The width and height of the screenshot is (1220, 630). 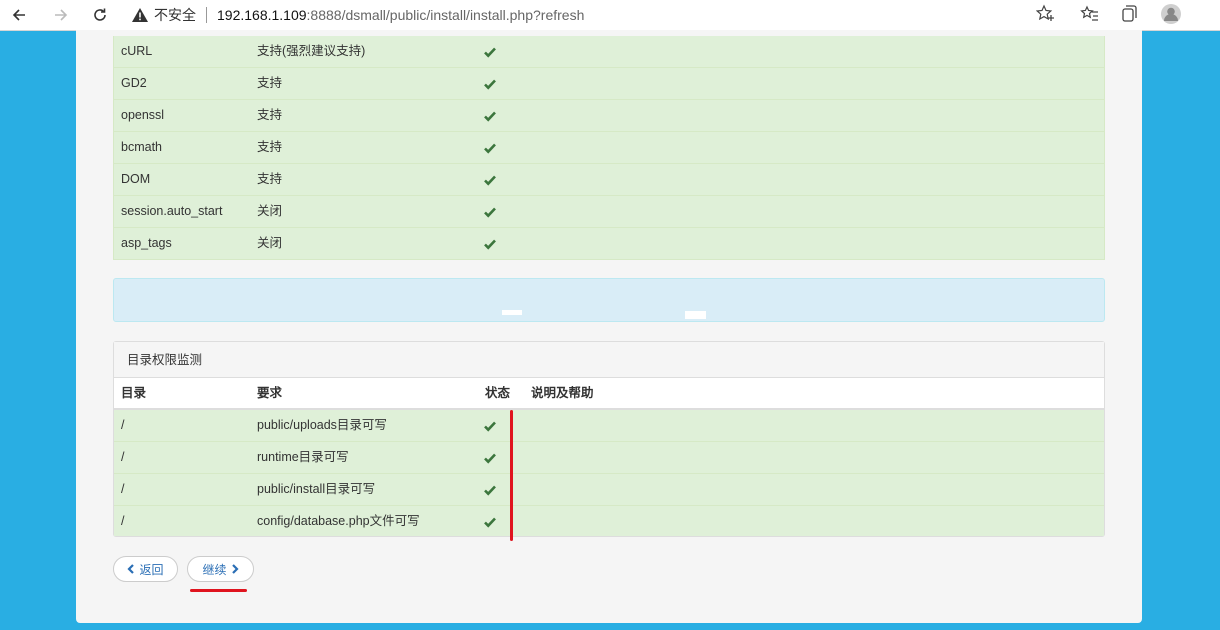 What do you see at coordinates (19, 15) in the screenshot?
I see `back-arrow-icon` at bounding box center [19, 15].